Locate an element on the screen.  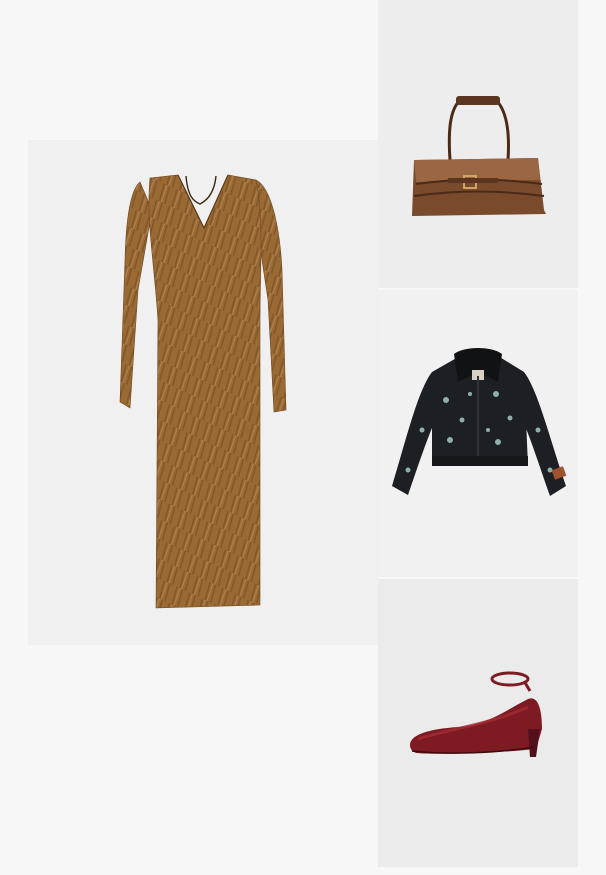
dress-image is located at coordinates (203, 391).